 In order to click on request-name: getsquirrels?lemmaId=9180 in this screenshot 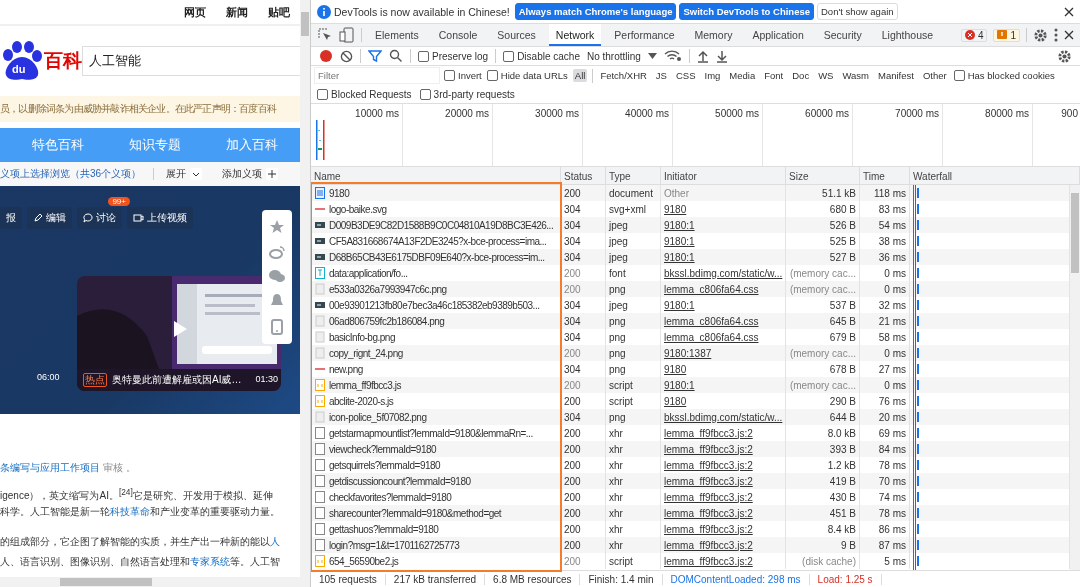, I will do `click(385, 465)`.